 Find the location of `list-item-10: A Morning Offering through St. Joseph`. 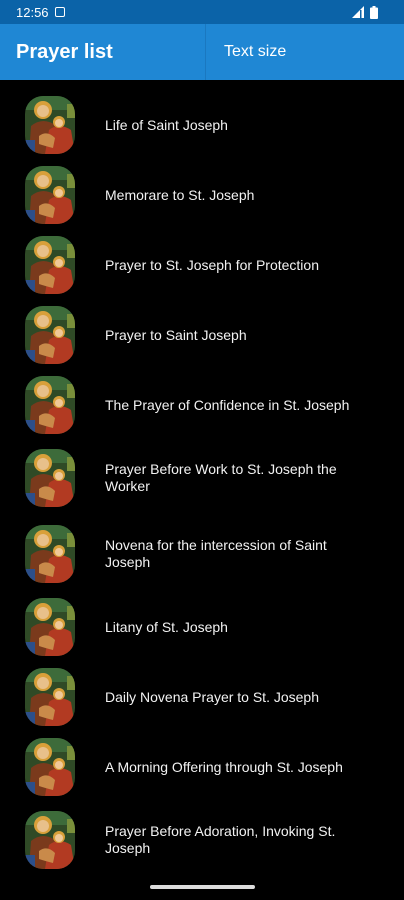

list-item-10: A Morning Offering through St. Joseph is located at coordinates (202, 767).